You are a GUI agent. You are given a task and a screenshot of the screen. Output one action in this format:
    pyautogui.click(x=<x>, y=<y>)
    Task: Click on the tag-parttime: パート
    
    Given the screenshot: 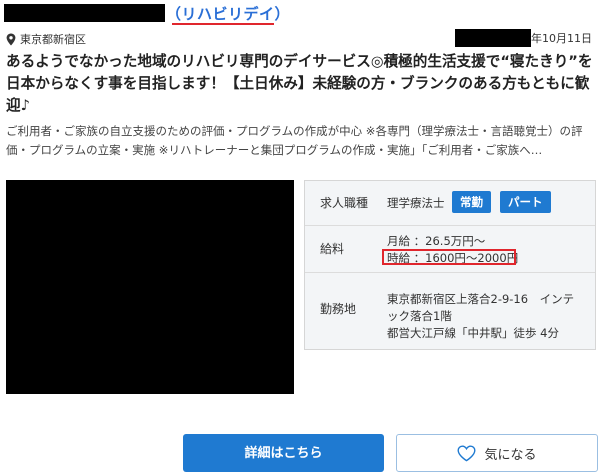 What is the action you would take?
    pyautogui.click(x=525, y=202)
    